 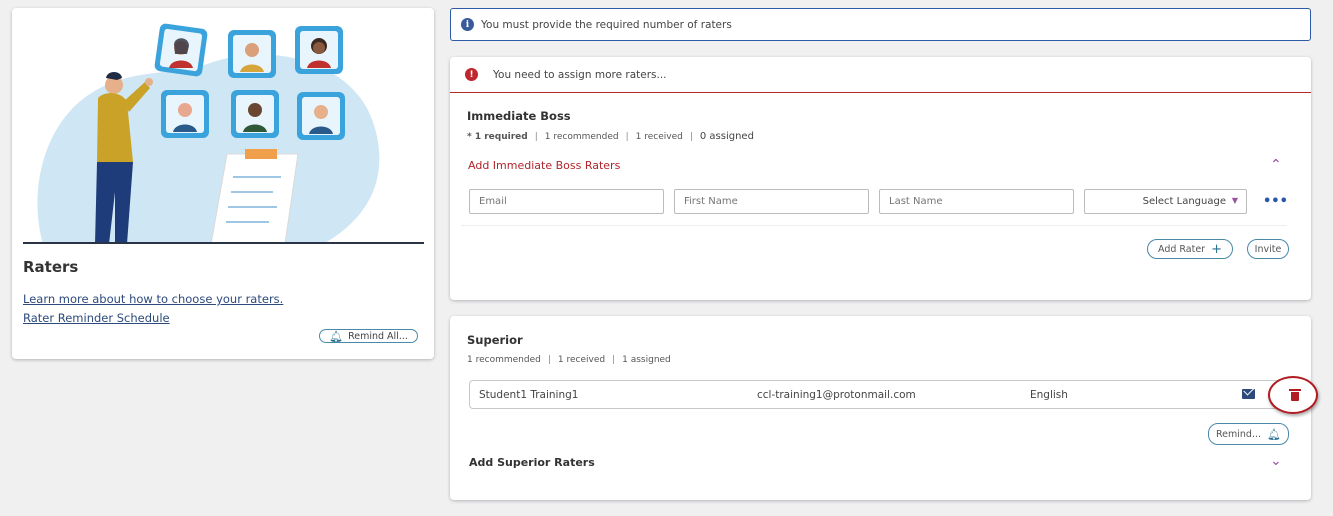 What do you see at coordinates (771, 201) in the screenshot?
I see `first-name-field` at bounding box center [771, 201].